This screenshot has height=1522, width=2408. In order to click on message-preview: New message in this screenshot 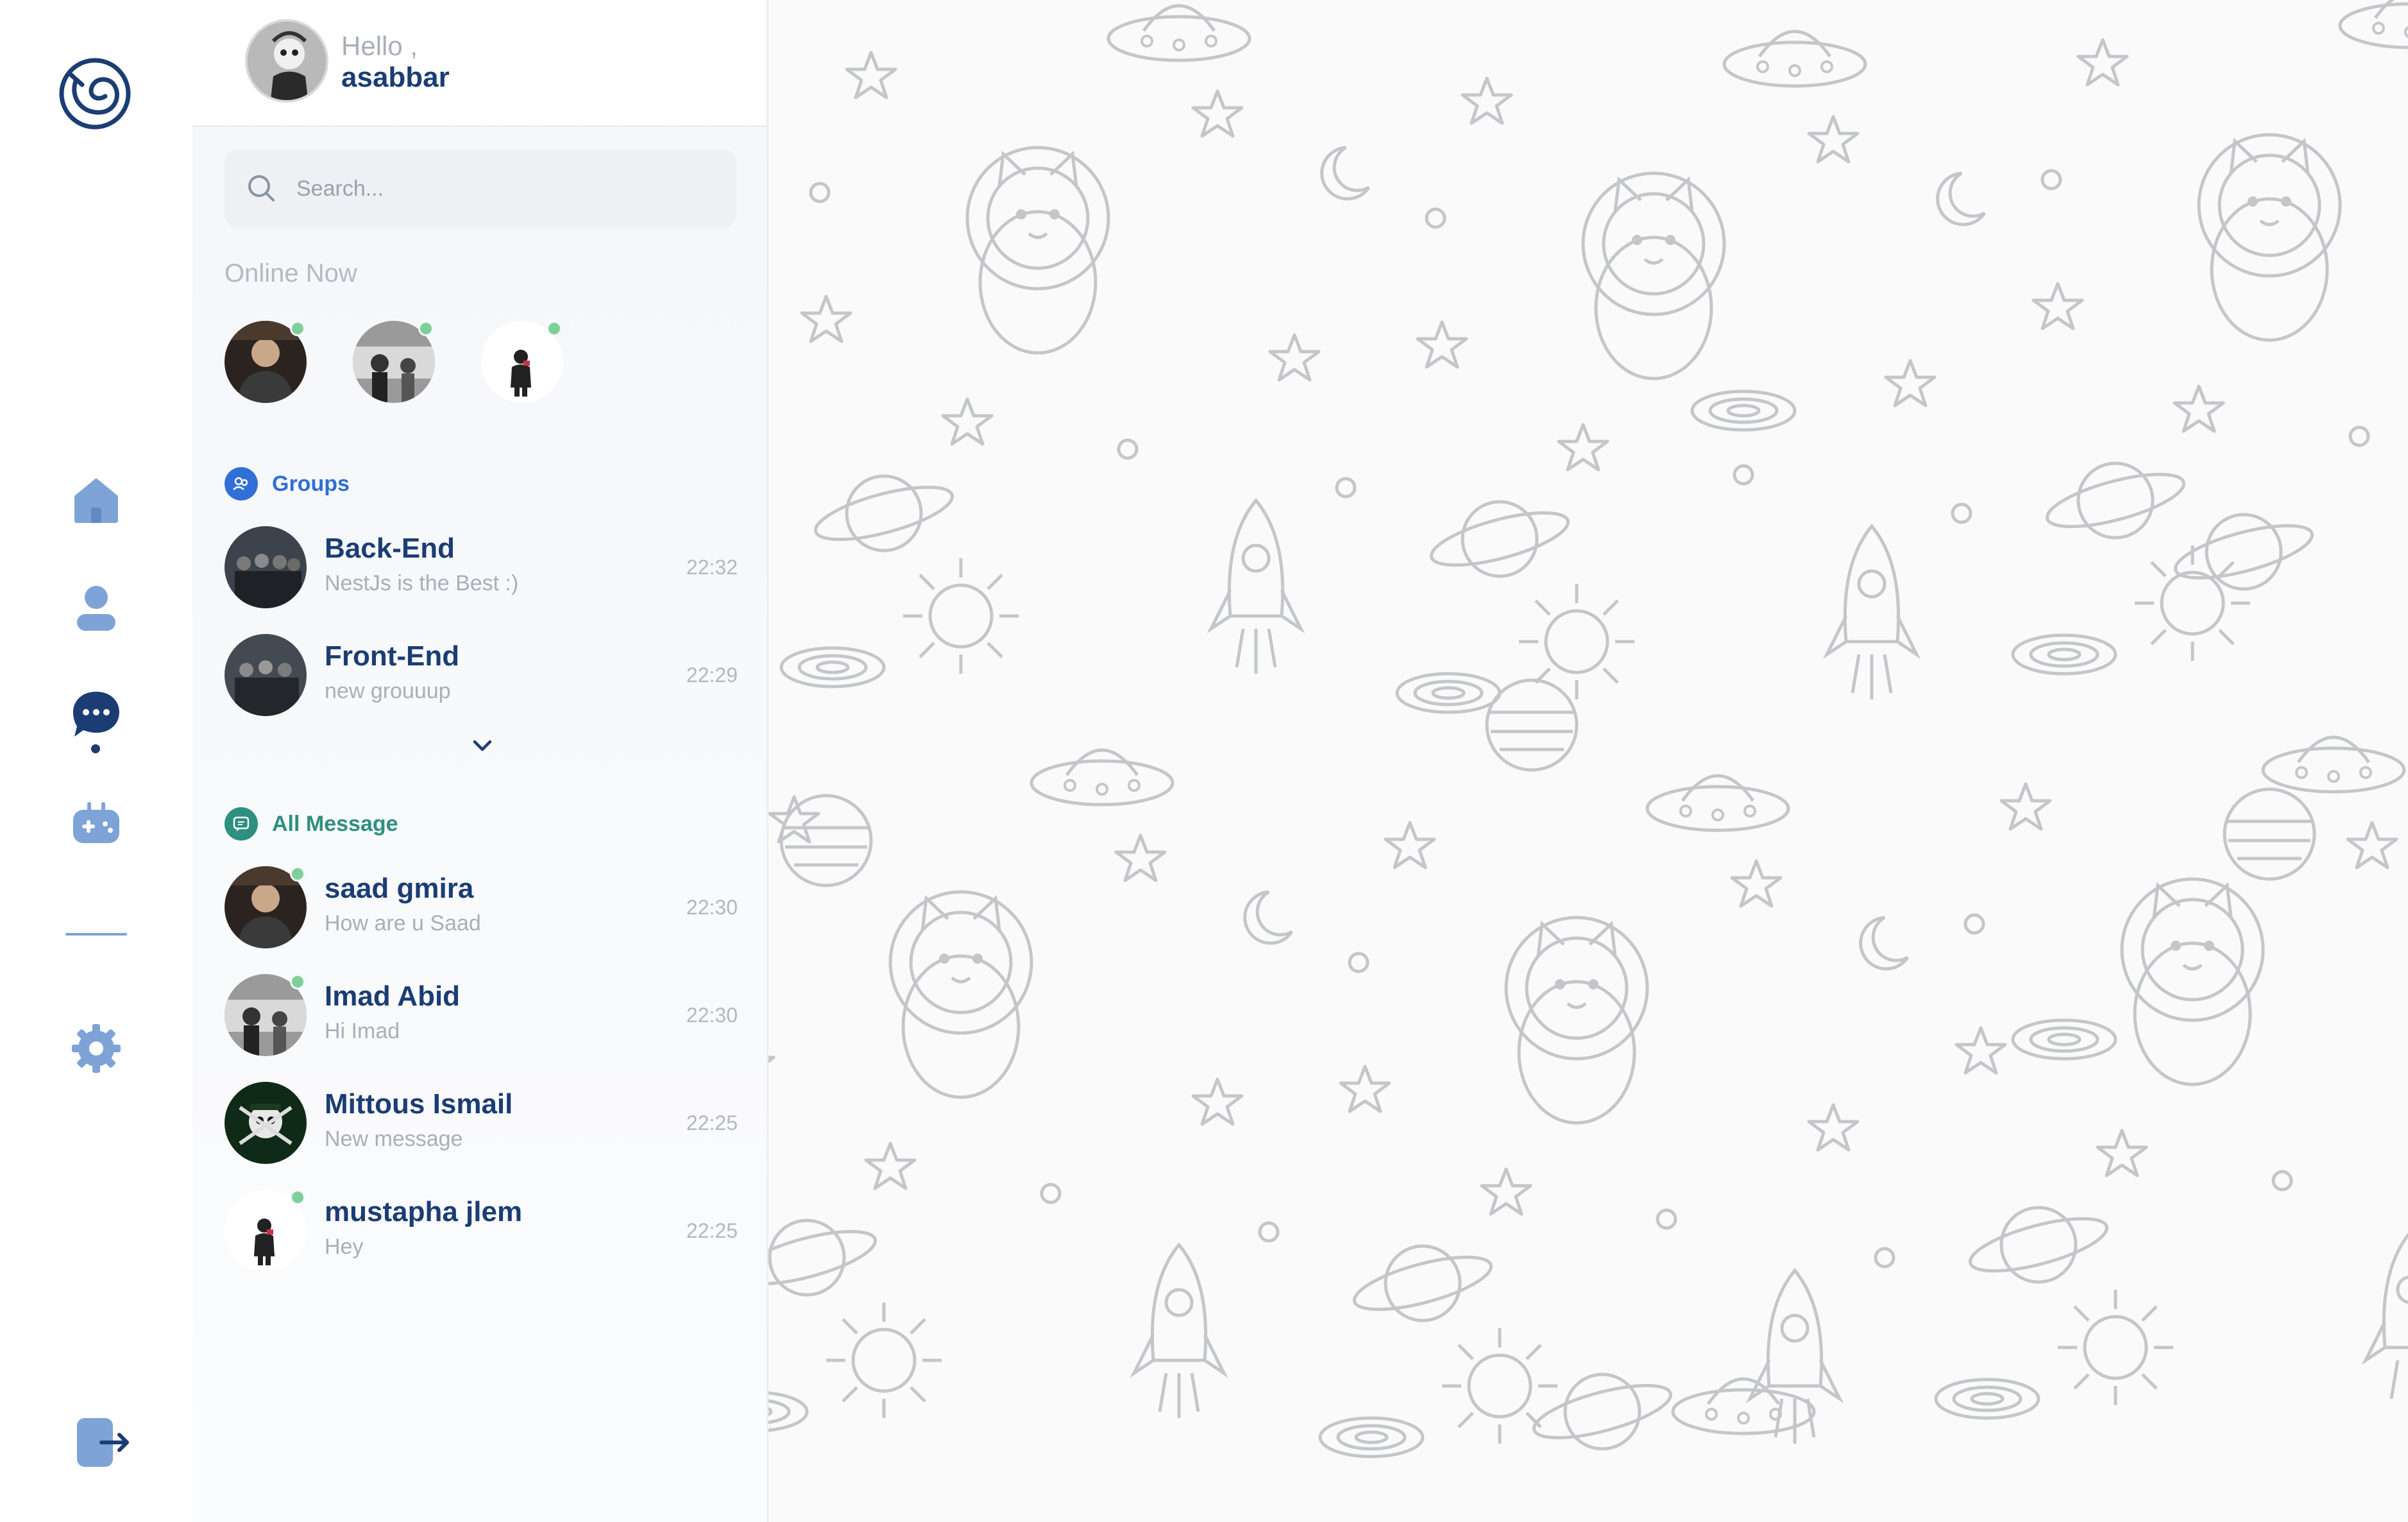, I will do `click(394, 1139)`.